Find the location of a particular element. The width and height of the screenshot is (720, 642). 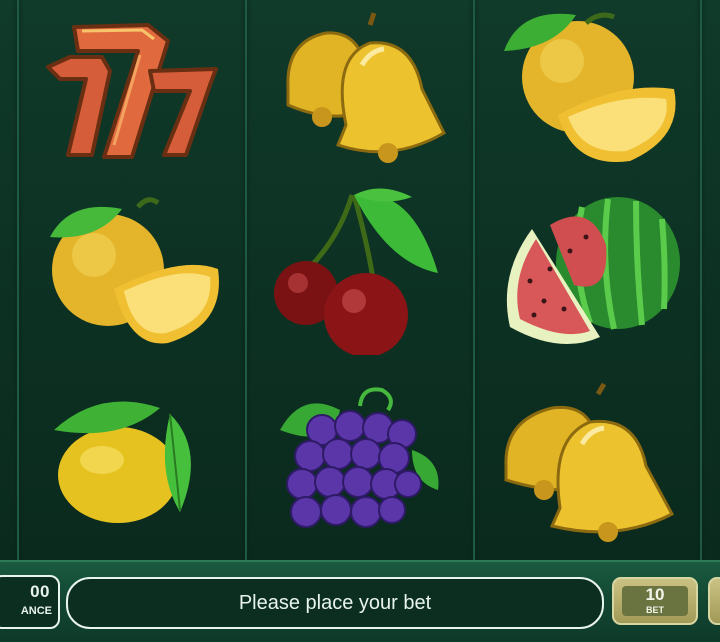

symbol-grapes-icon is located at coordinates (362, 465).